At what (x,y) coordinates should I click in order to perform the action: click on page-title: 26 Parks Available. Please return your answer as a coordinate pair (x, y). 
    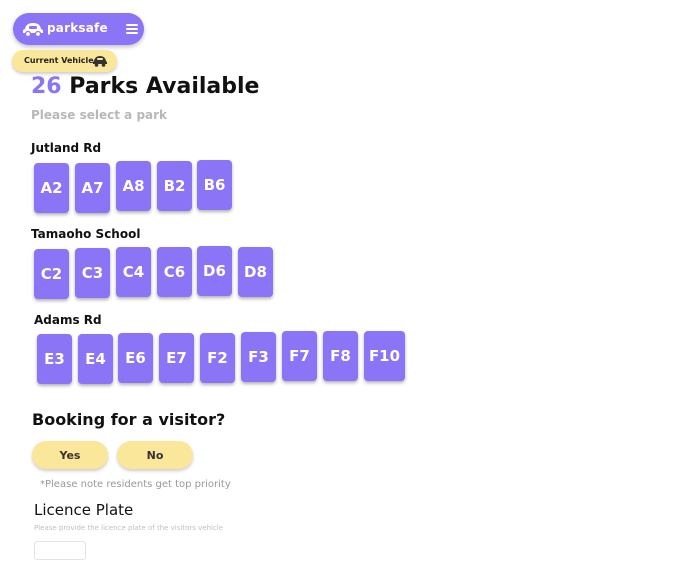
    Looking at the image, I should click on (145, 86).